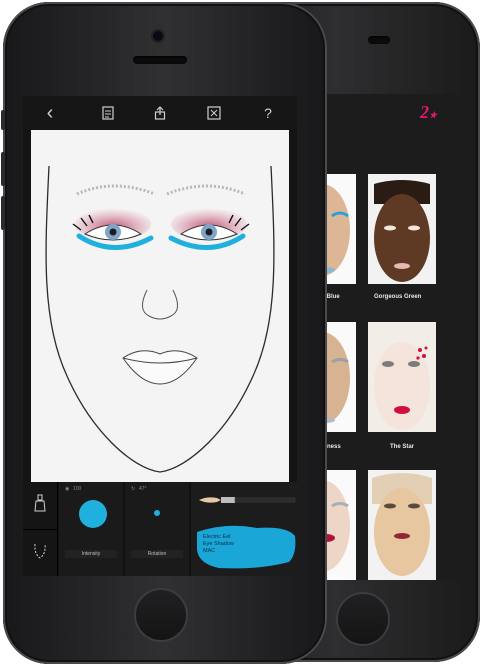 The width and height of the screenshot is (480, 668). What do you see at coordinates (247, 500) in the screenshot?
I see `brush-icon` at bounding box center [247, 500].